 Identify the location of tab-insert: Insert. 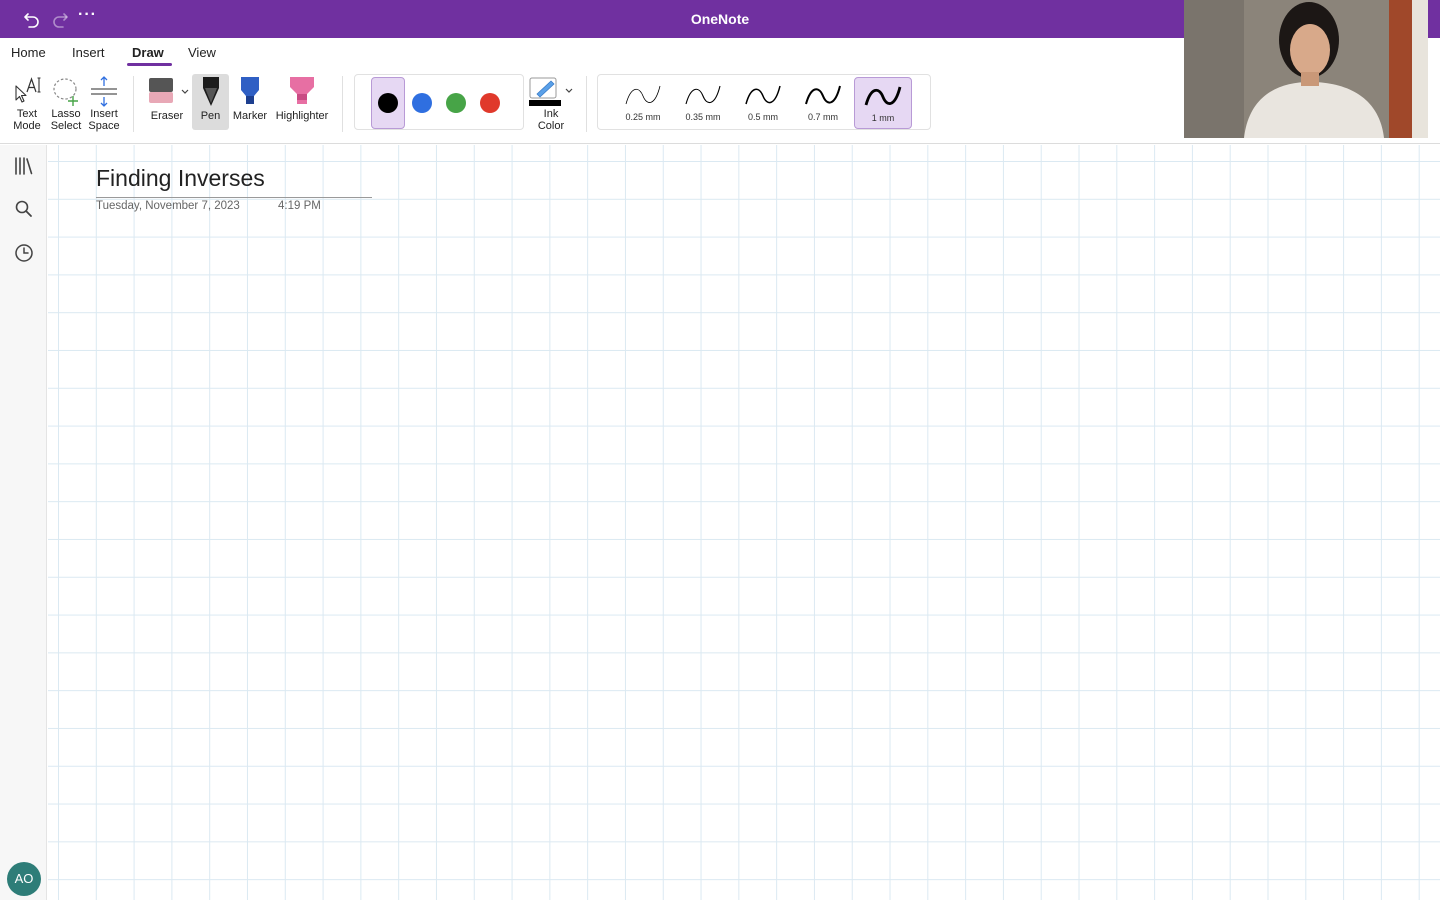
(88, 52).